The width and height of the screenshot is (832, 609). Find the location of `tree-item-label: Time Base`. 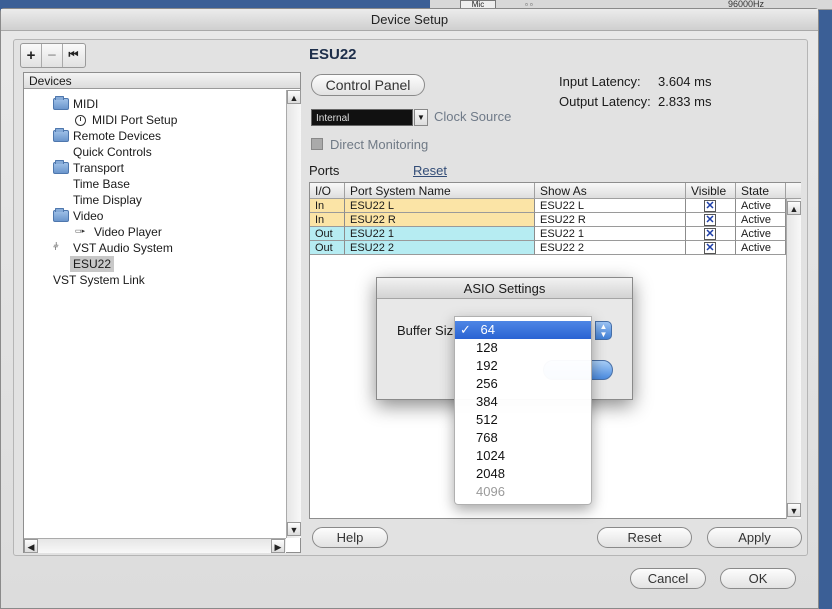

tree-item-label: Time Base is located at coordinates (101, 184).